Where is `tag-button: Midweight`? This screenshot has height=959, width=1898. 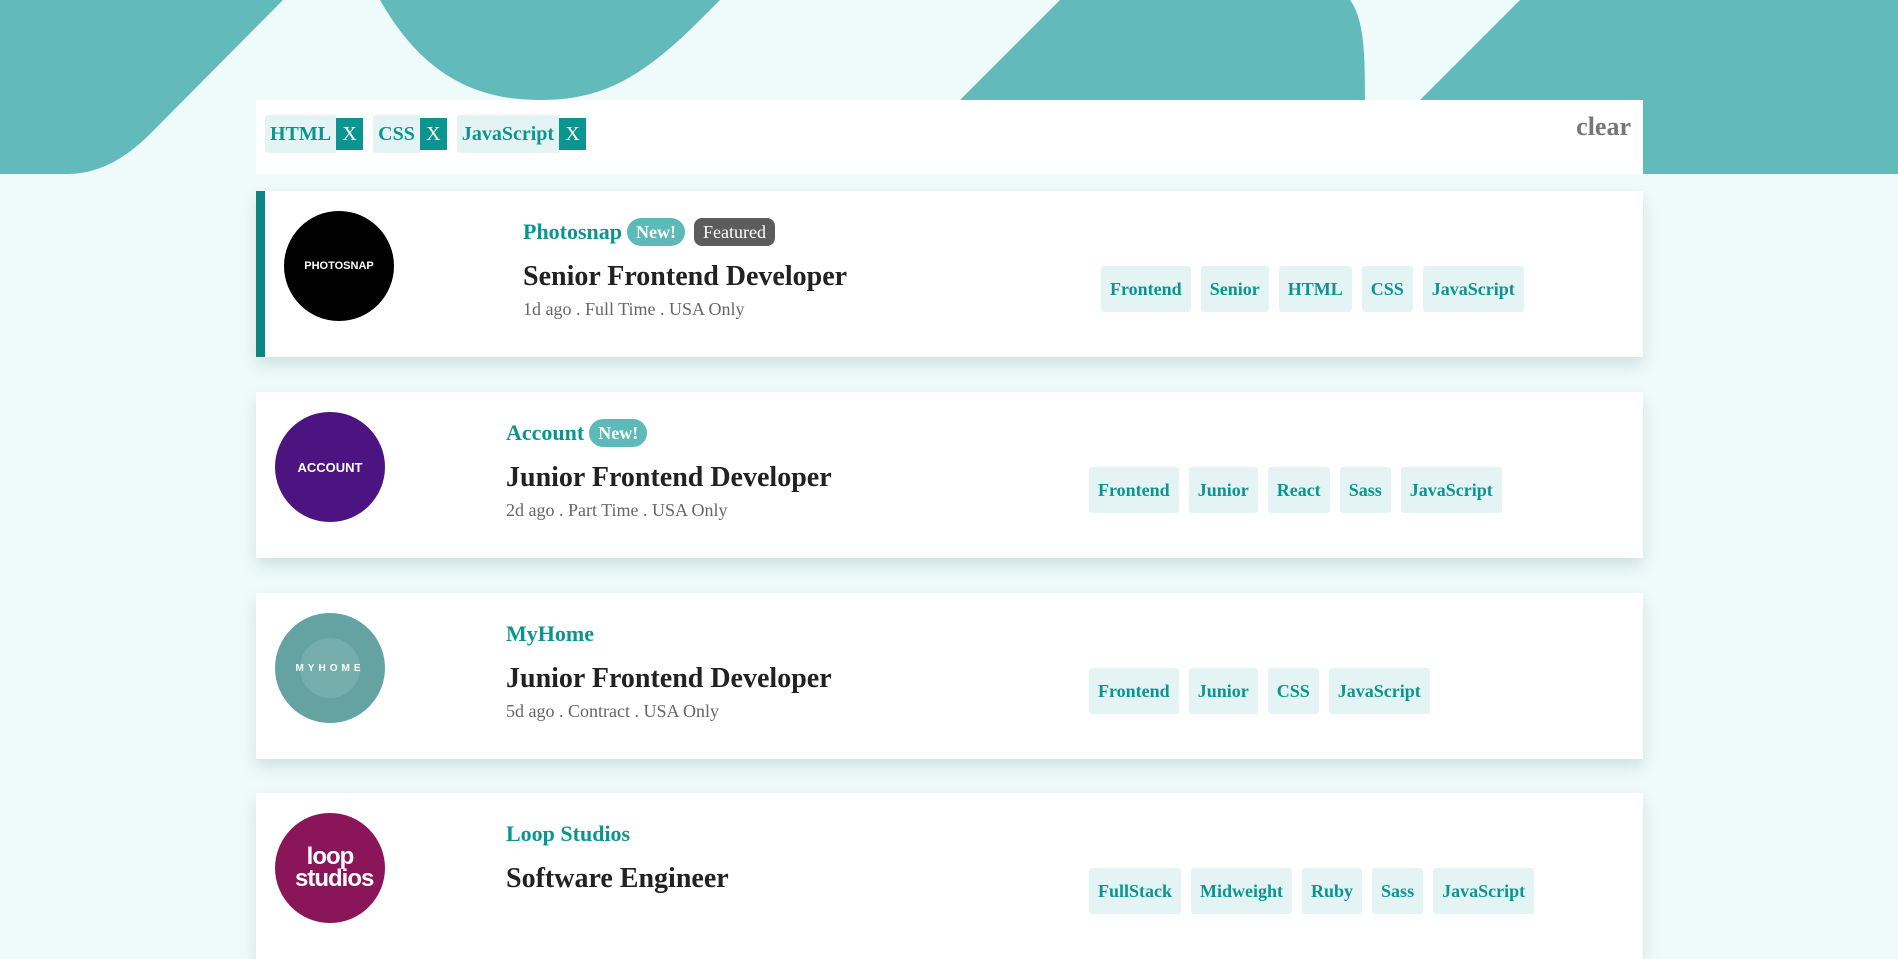
tag-button: Midweight is located at coordinates (1242, 891).